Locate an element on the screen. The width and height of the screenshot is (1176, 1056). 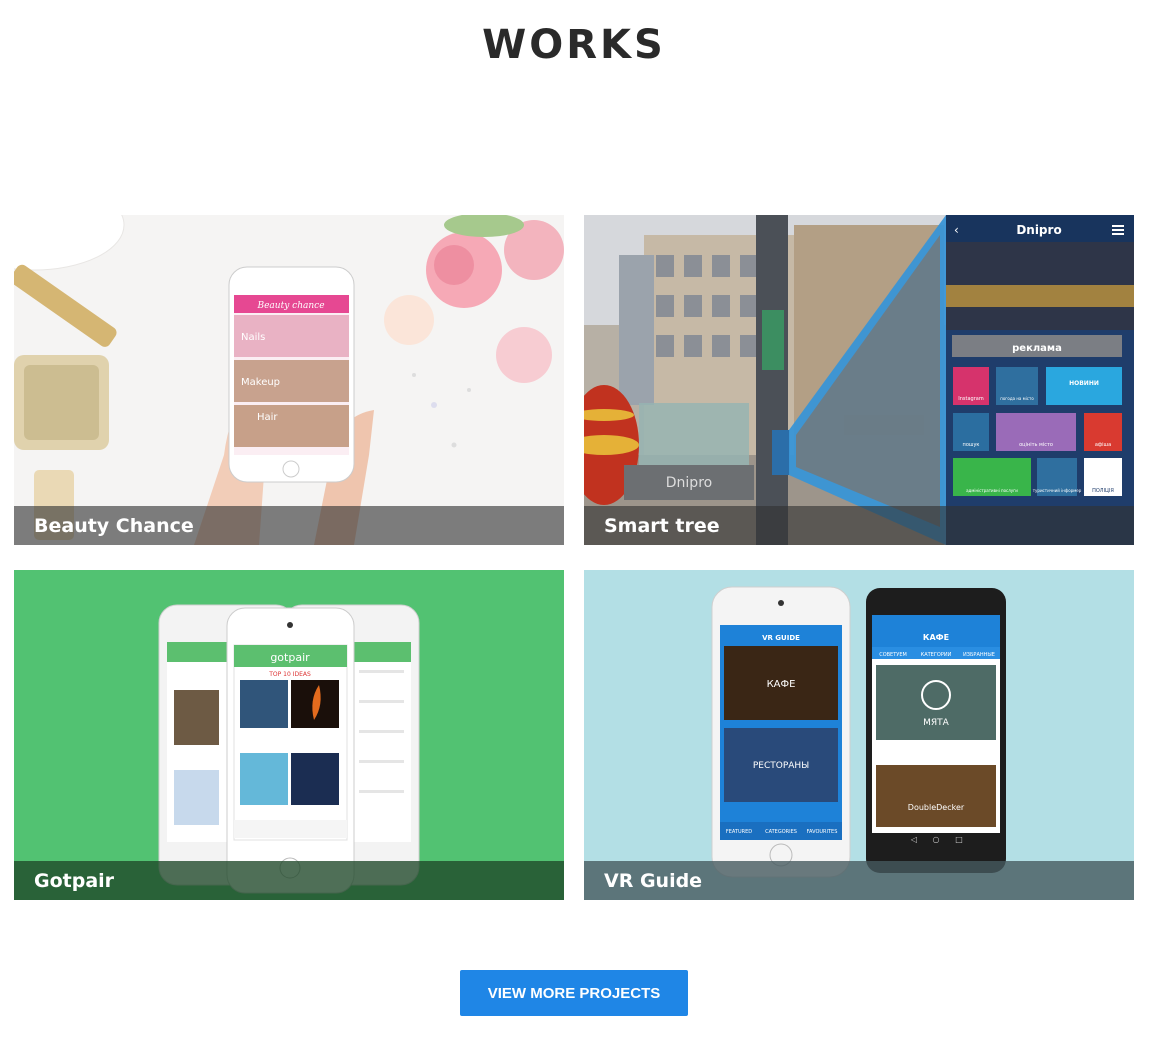
project-title: VR Guide is located at coordinates (653, 880).